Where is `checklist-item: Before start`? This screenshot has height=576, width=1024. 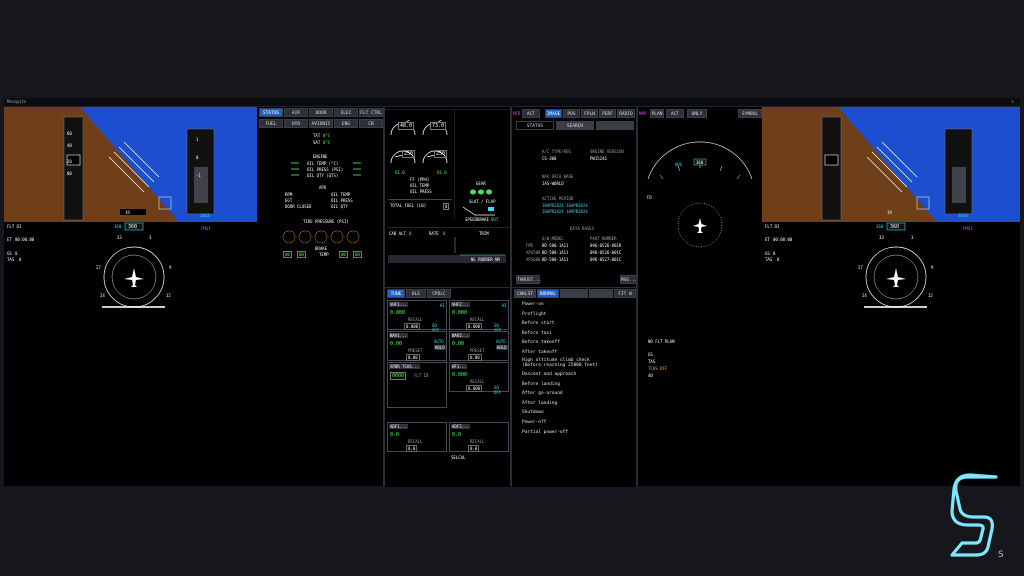 checklist-item: Before start is located at coordinates (538, 324).